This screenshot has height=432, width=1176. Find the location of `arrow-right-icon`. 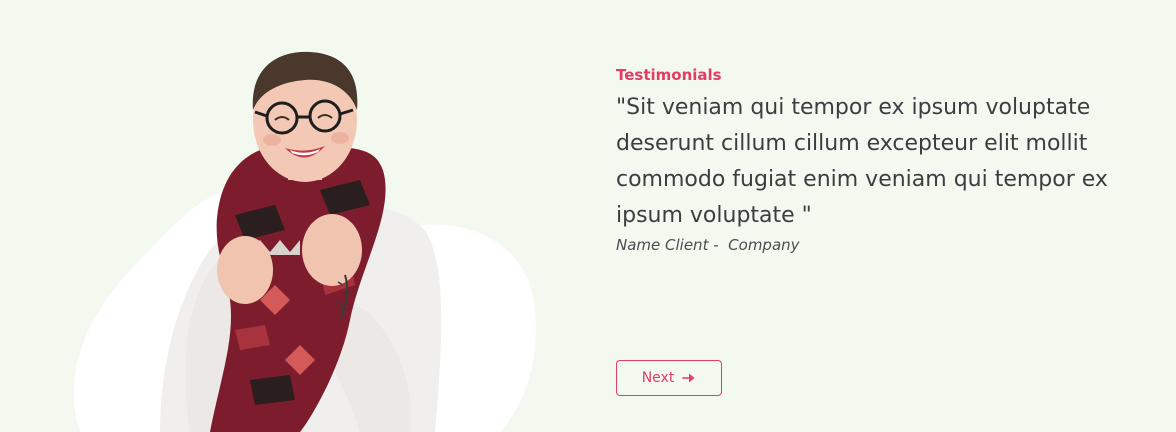

arrow-right-icon is located at coordinates (688, 378).